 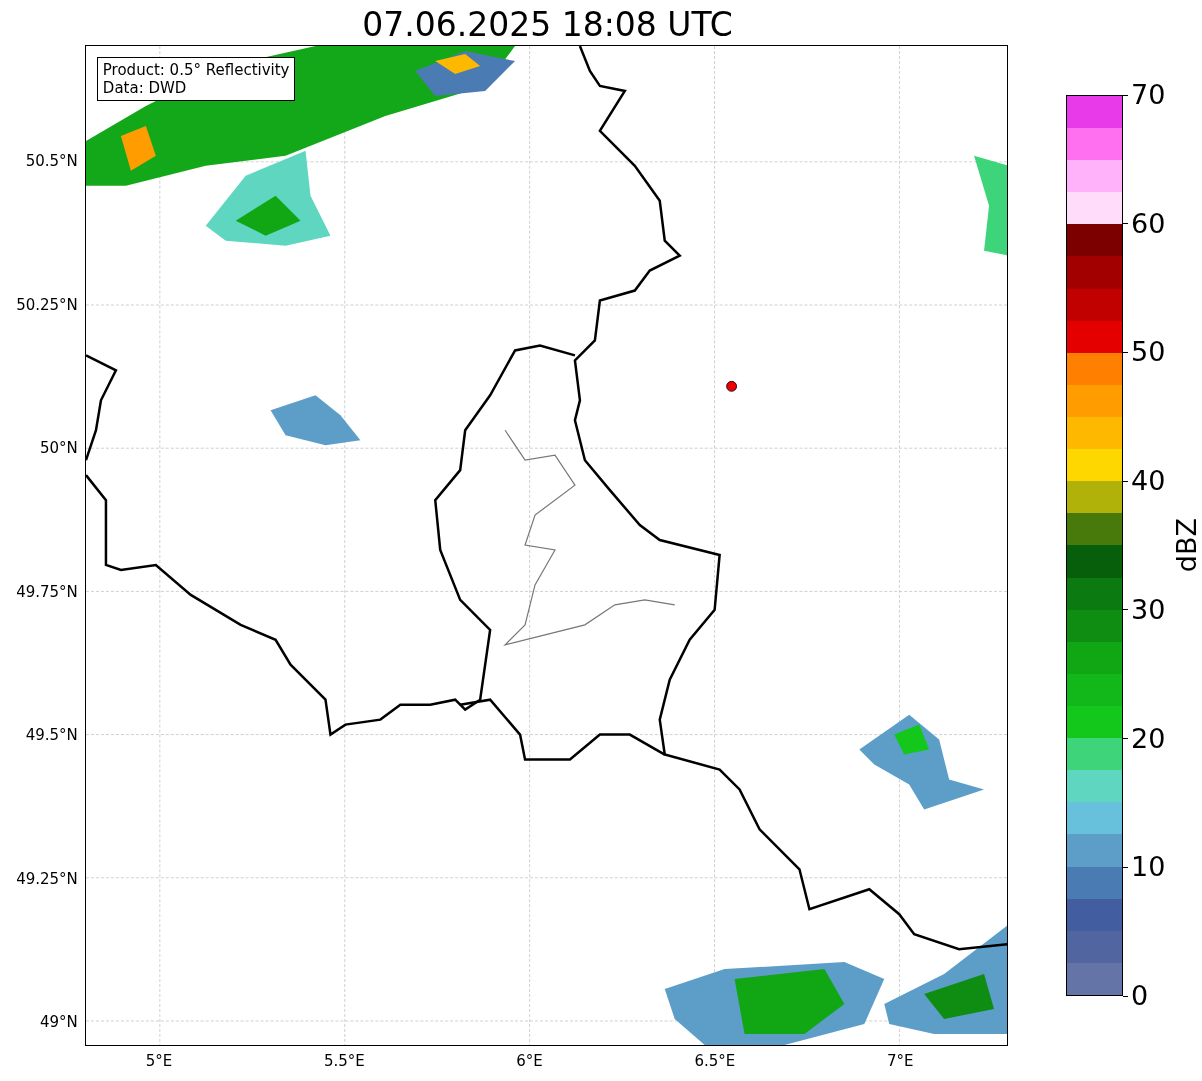 I want to click on latitude-label: 49°N, so click(x=59, y=1022).